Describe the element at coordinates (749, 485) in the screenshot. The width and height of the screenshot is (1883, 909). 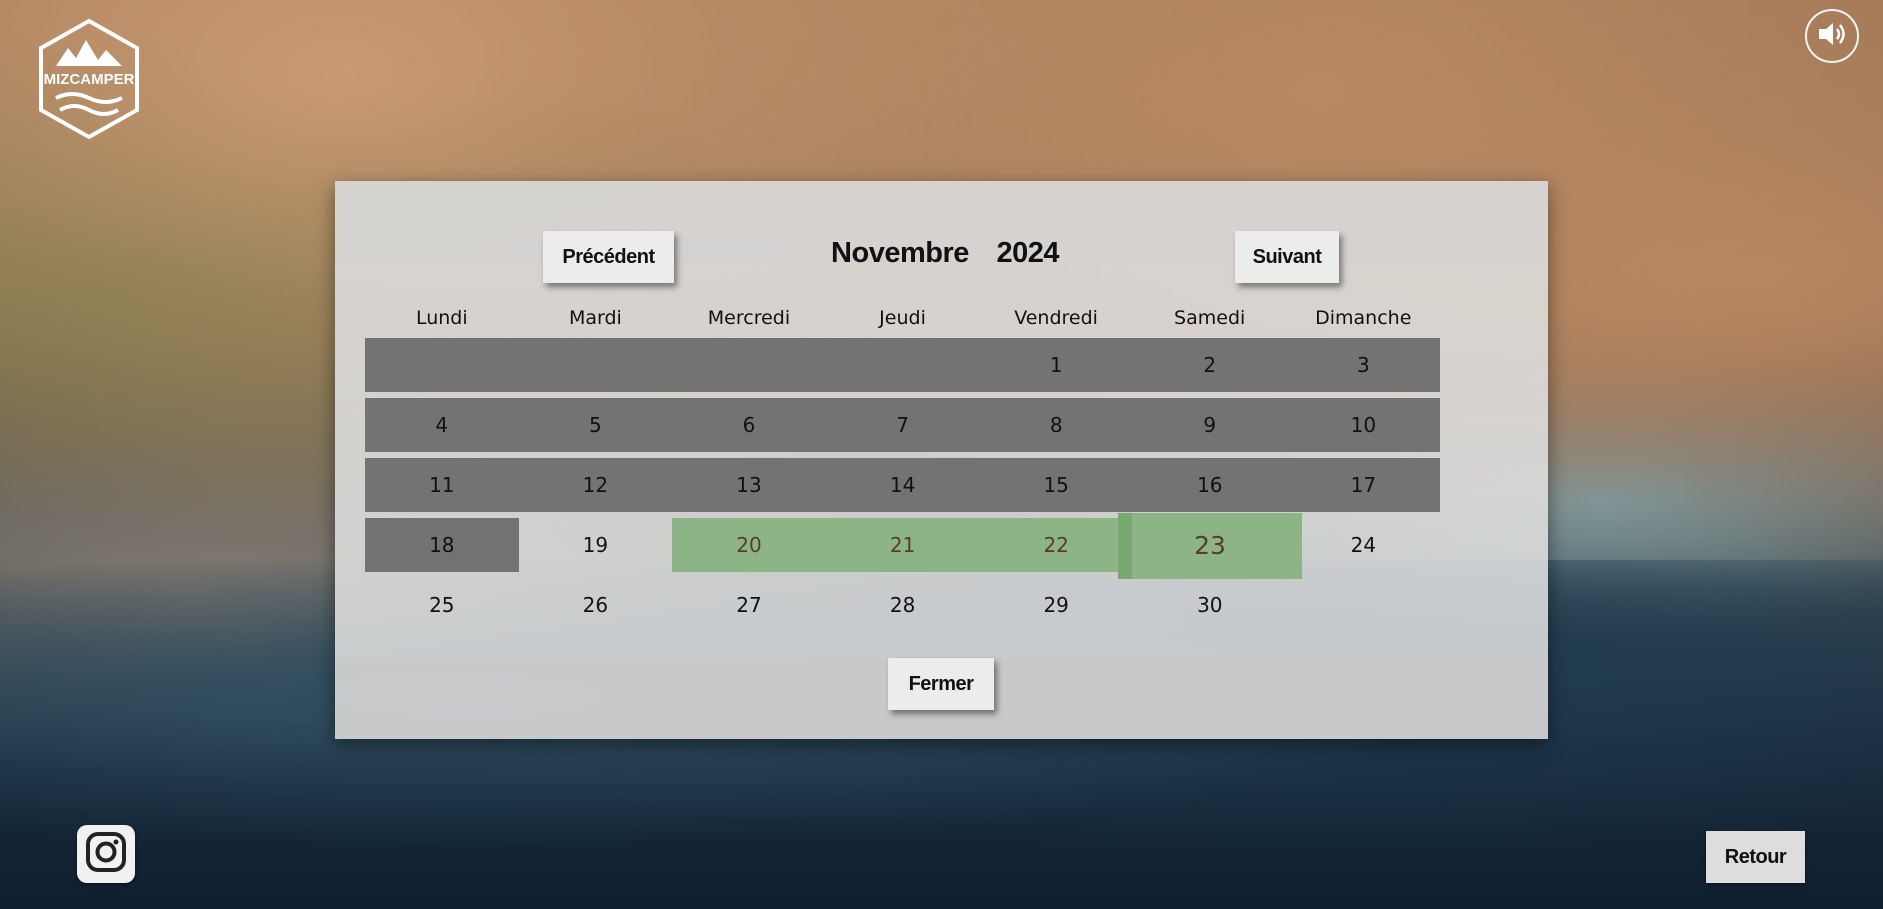
I see `calendar-day: 13` at that location.